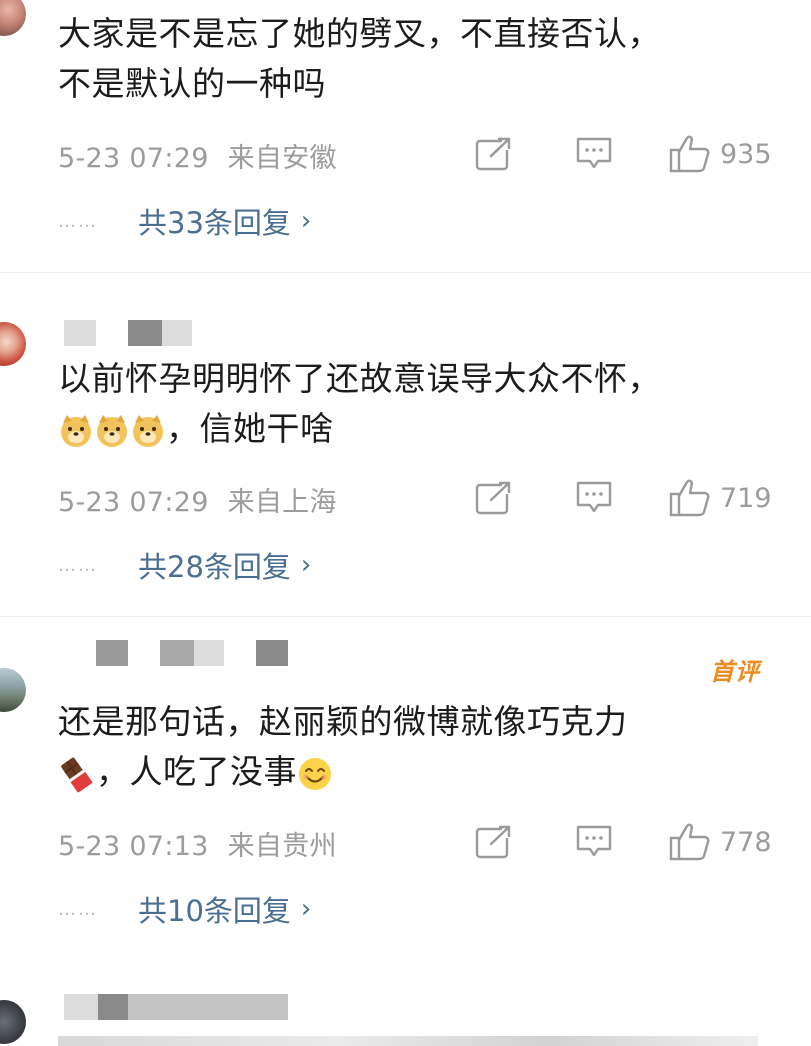 Image resolution: width=811 pixels, height=1046 pixels. Describe the element at coordinates (214, 909) in the screenshot. I see `view-replies-link: 共10条回复` at that location.